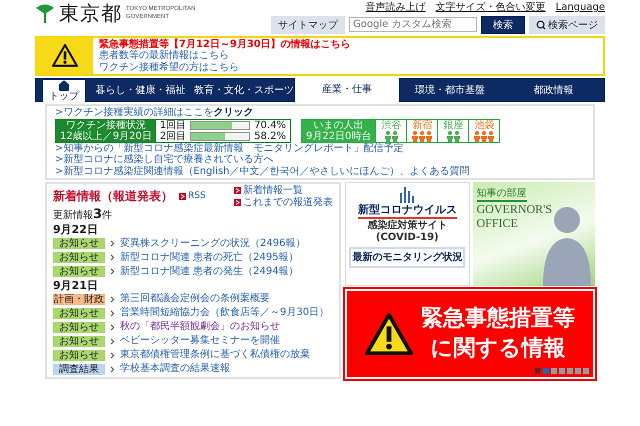 The image size is (640, 426). I want to click on logo-text: 東京都, so click(90, 13).